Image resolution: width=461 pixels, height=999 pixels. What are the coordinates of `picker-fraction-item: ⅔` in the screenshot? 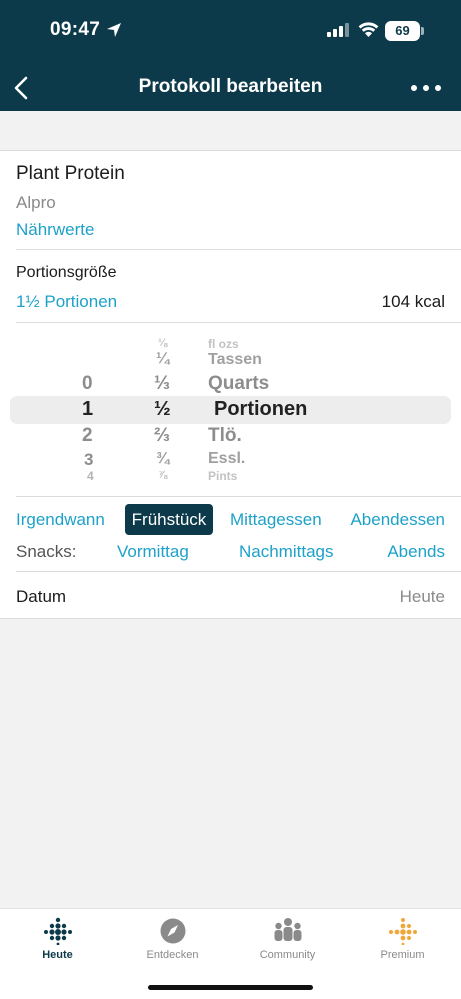 It's located at (162, 436).